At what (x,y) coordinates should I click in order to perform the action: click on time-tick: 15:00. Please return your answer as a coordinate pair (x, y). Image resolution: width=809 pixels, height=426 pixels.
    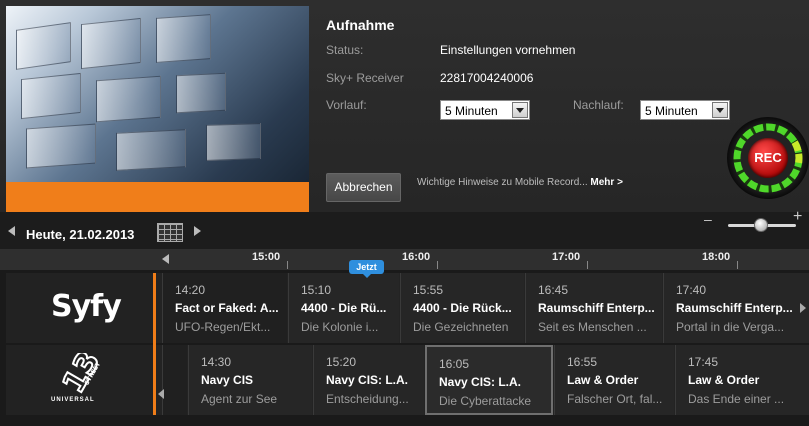
    Looking at the image, I should click on (270, 260).